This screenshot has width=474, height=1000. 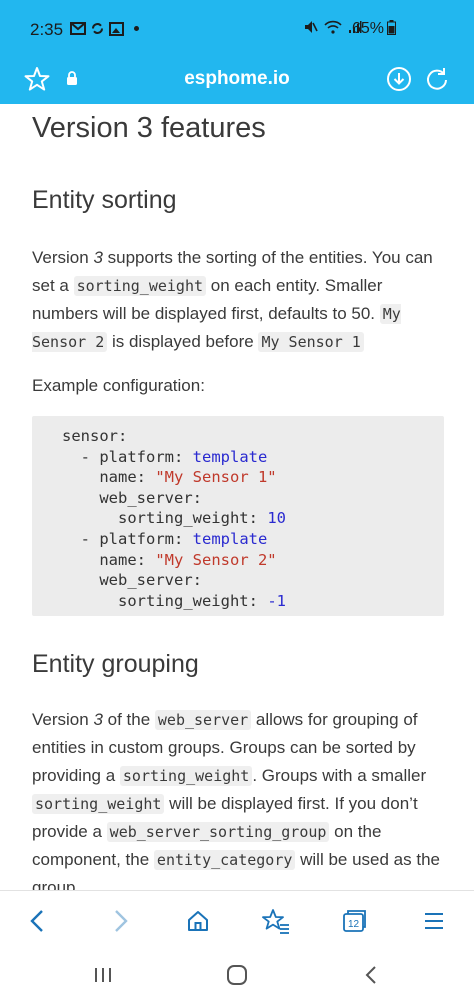 I want to click on back-nav-button, so click(x=371, y=975).